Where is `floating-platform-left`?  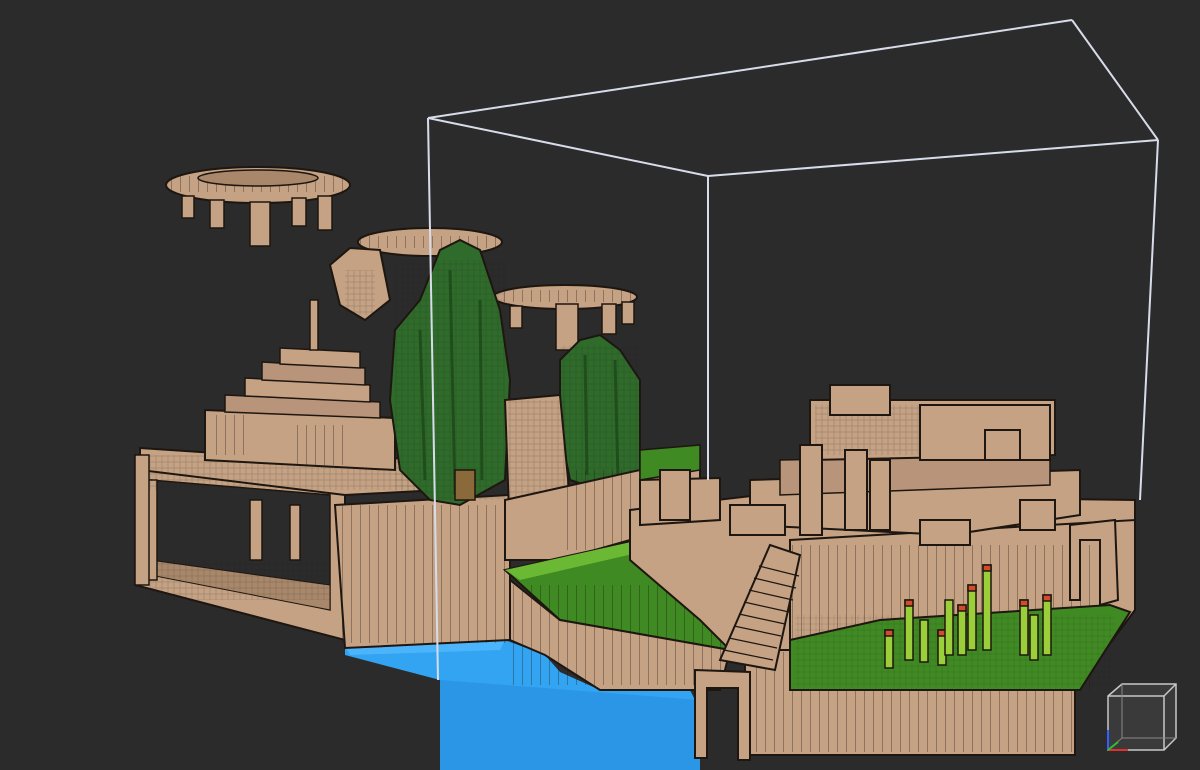 floating-platform-left is located at coordinates (258, 206).